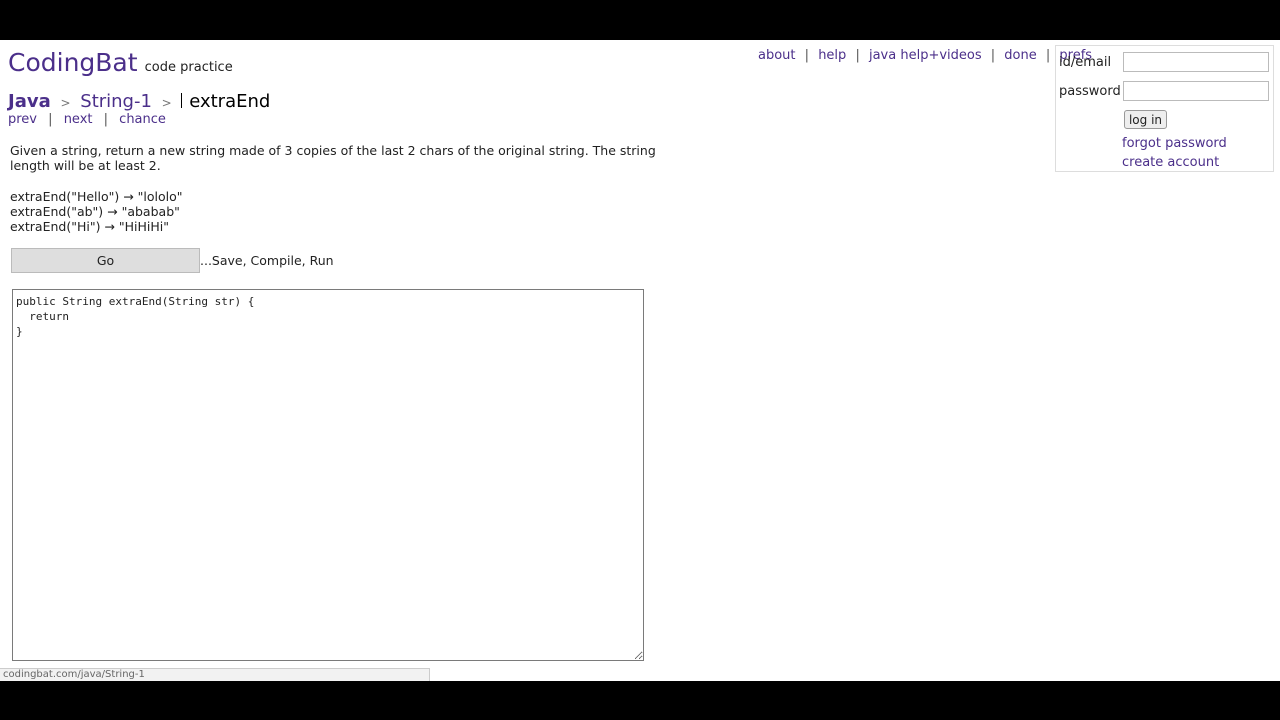  I want to click on about-link: about, so click(777, 55).